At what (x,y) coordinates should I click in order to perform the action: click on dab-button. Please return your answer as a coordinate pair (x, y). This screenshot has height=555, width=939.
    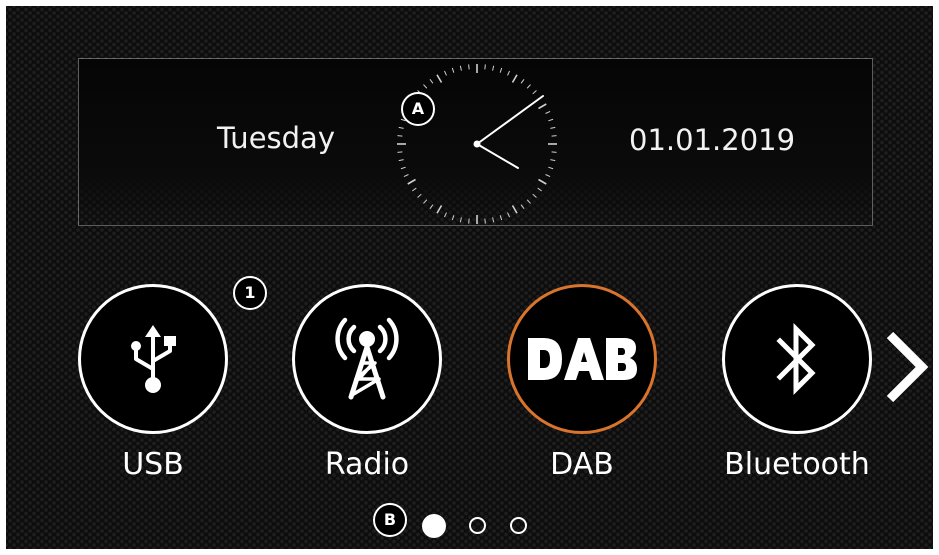
    Looking at the image, I should click on (582, 359).